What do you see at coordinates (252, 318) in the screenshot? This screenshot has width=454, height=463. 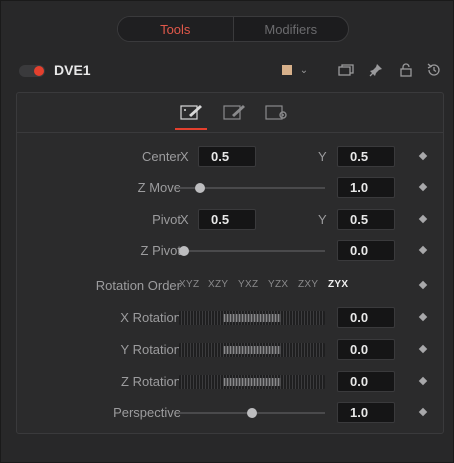 I see `x-rotation-thumbwheel` at bounding box center [252, 318].